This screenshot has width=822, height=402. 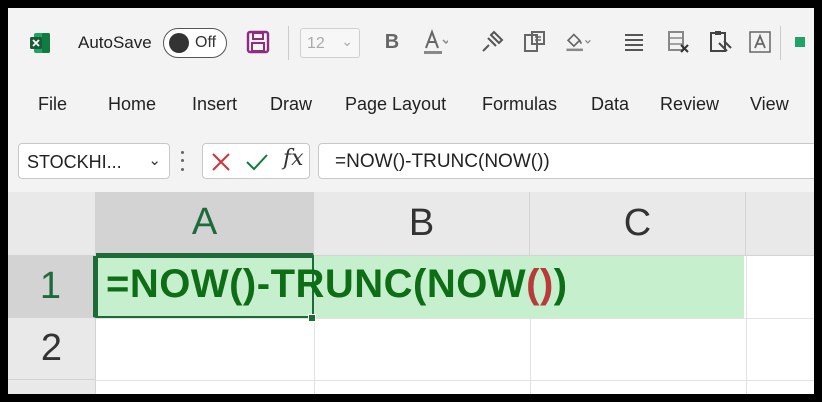 I want to click on enter-check-icon, so click(x=257, y=162).